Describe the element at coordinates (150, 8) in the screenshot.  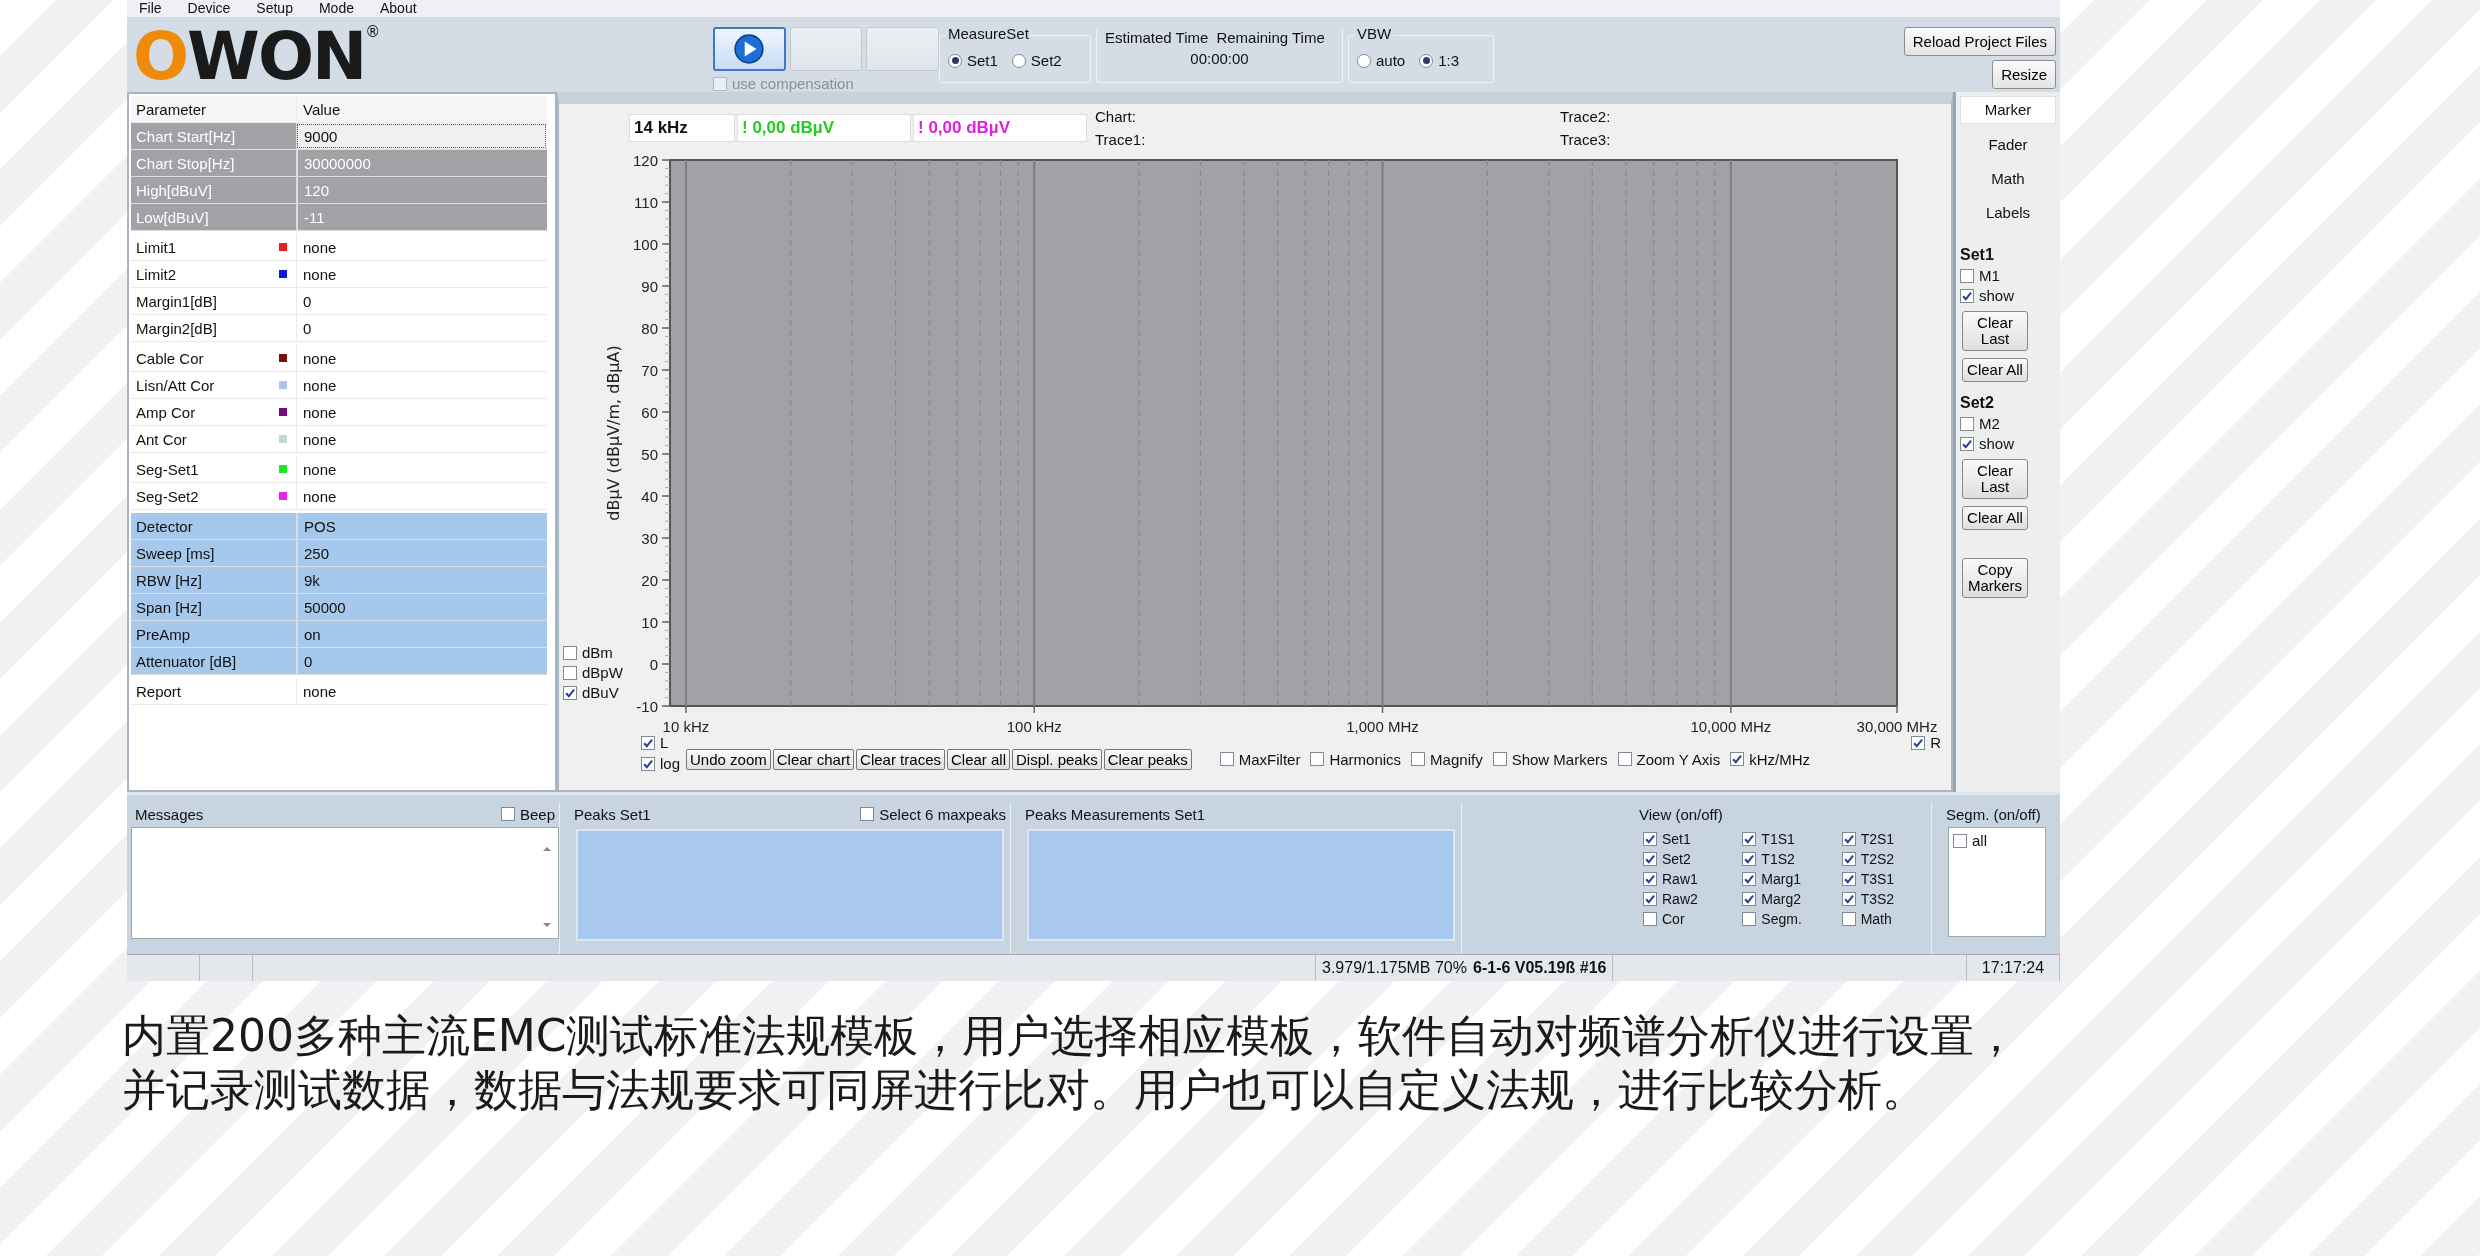
I see `menu-item: File` at that location.